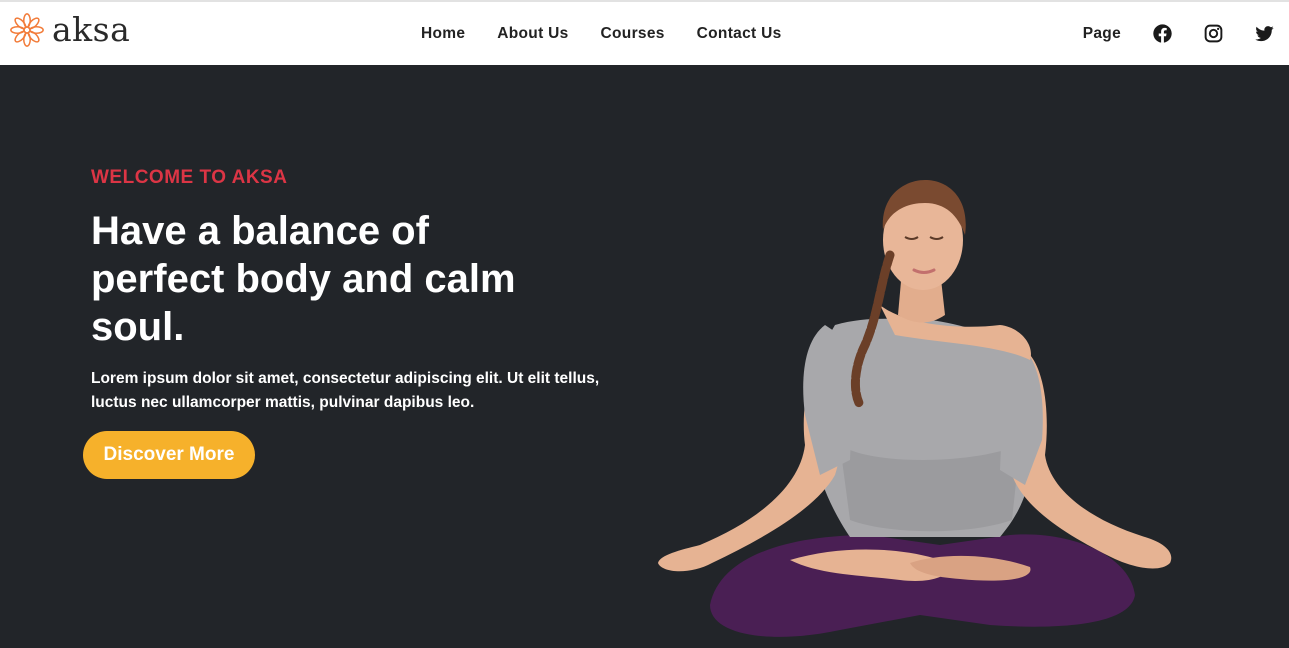 This screenshot has width=1289, height=648. I want to click on instagram-icon, so click(1213, 33).